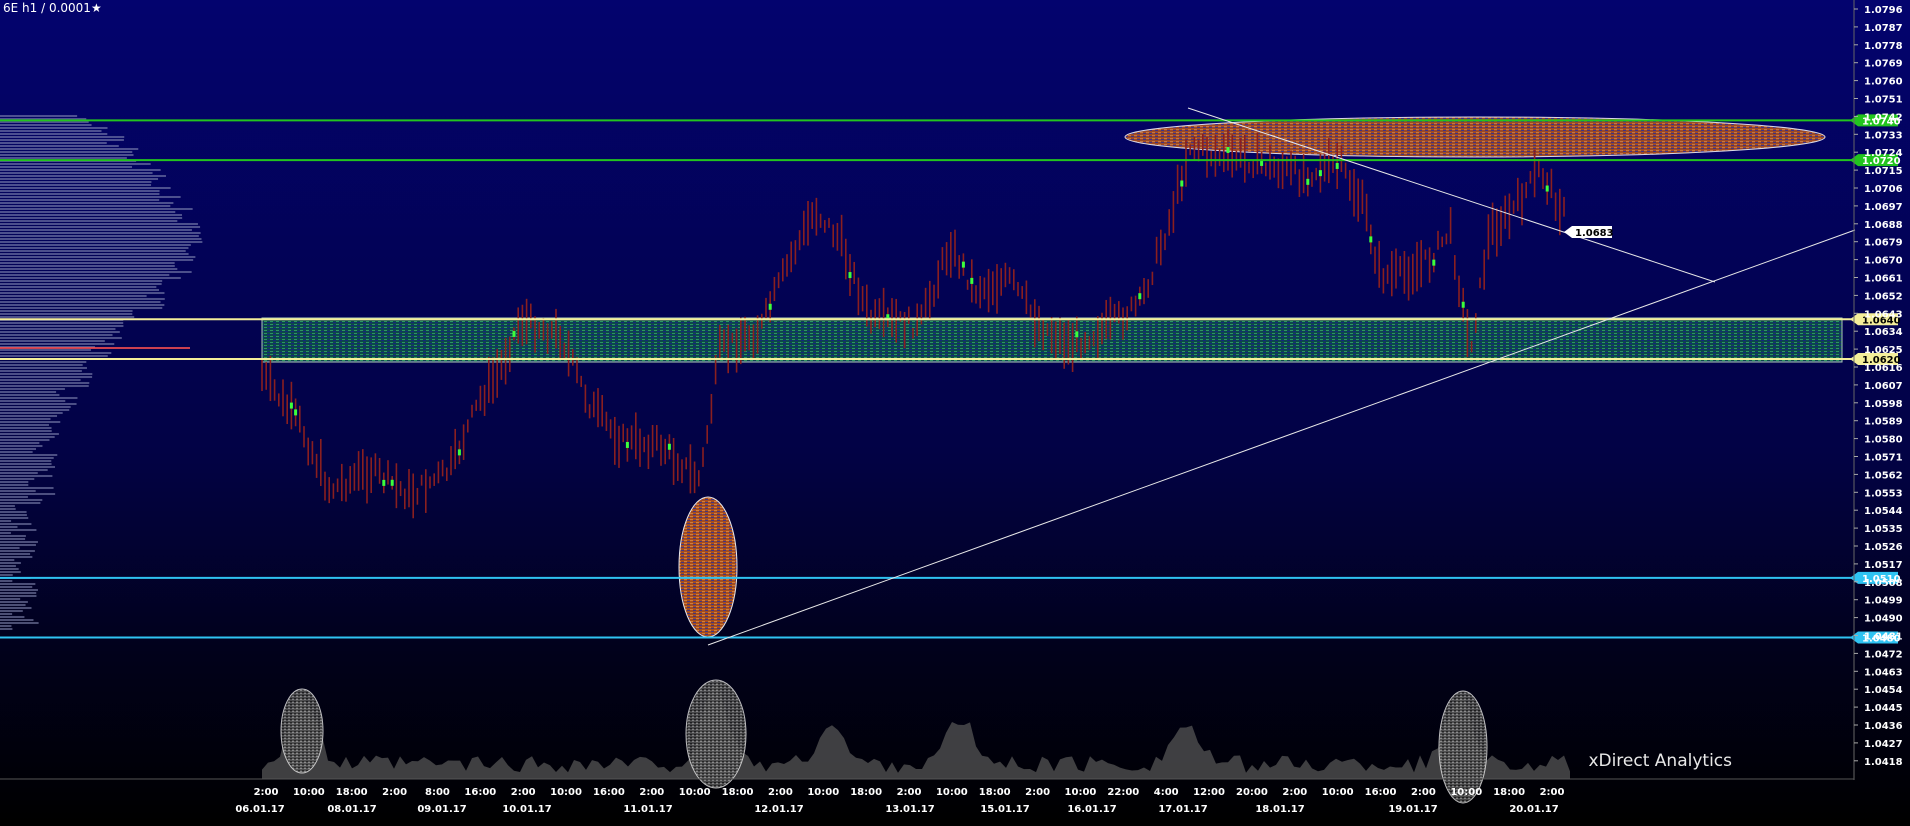 This screenshot has height=826, width=1910. Describe the element at coordinates (1004, 809) in the screenshot. I see `date-tick-label: 15.01.17` at that location.